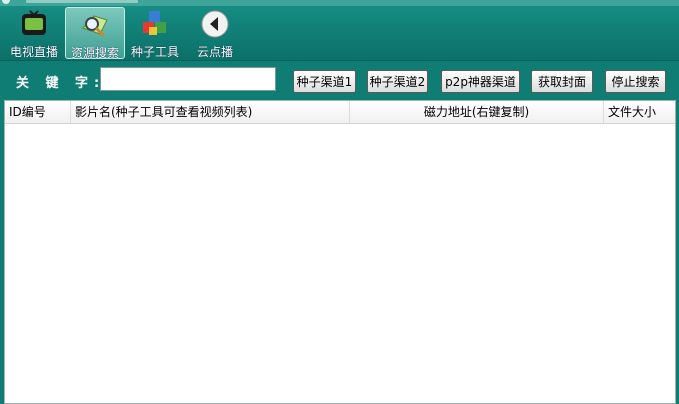  What do you see at coordinates (6, 2) in the screenshot?
I see `app-logo-icon` at bounding box center [6, 2].